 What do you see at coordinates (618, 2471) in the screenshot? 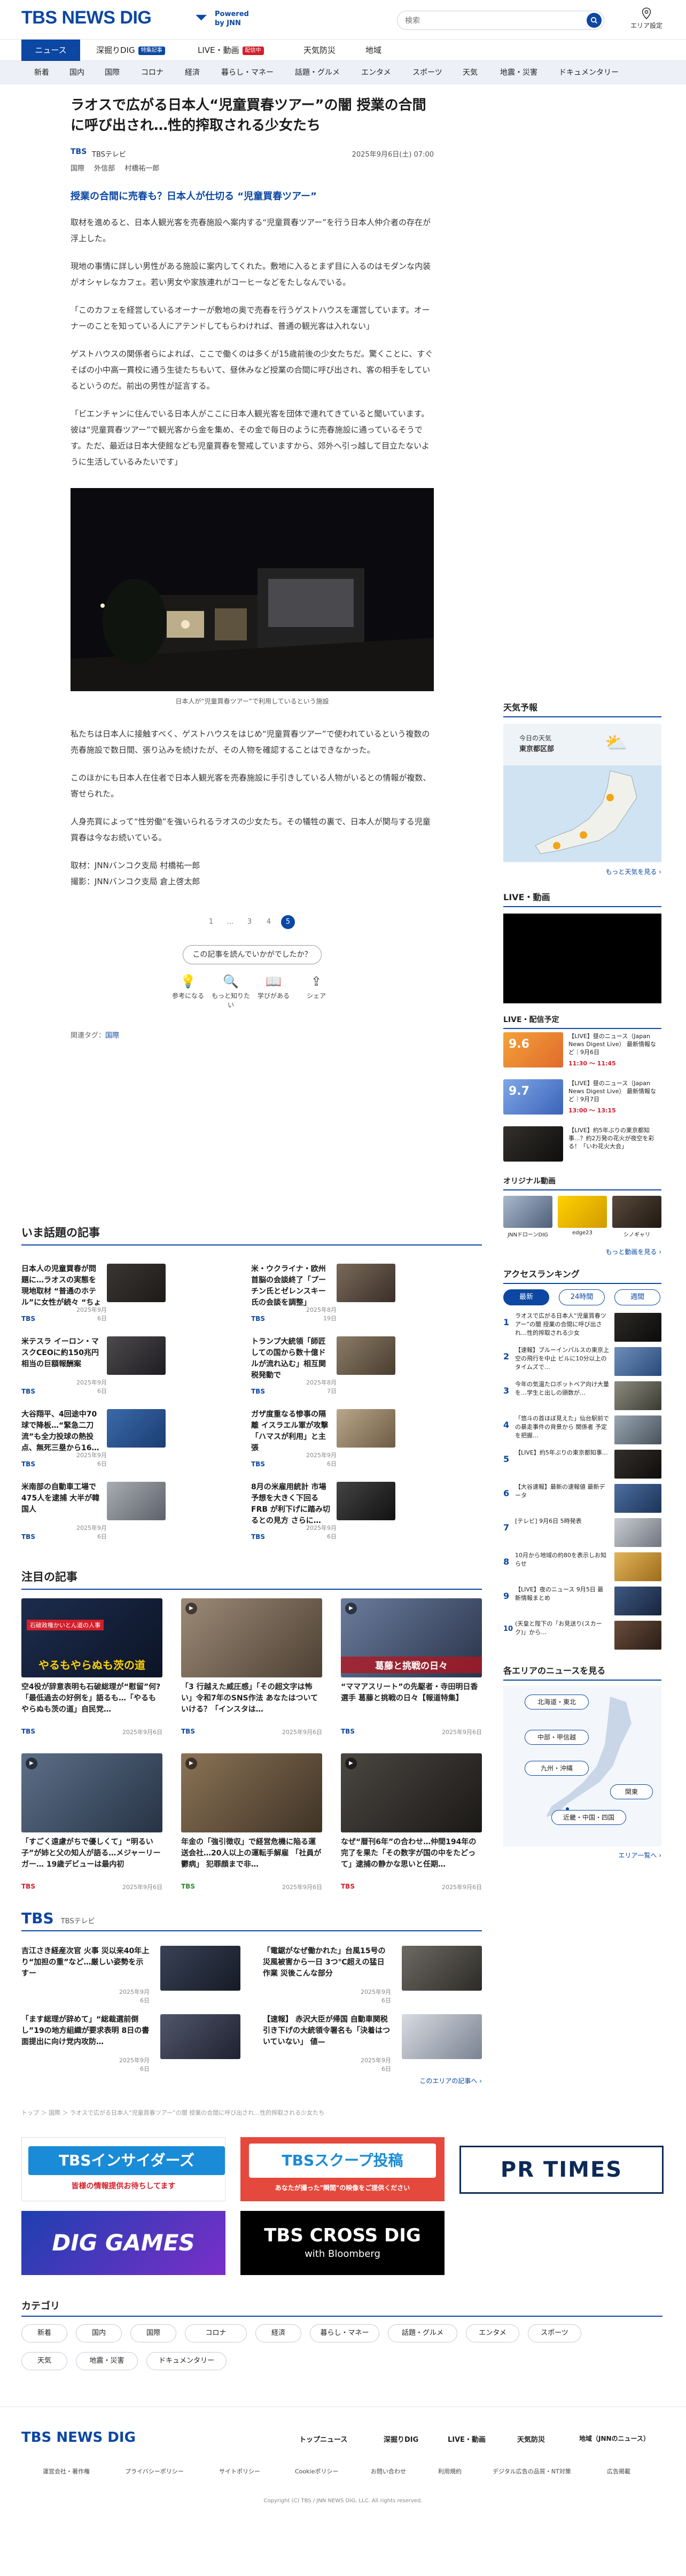
I see `footer-link: 広告掲載` at bounding box center [618, 2471].